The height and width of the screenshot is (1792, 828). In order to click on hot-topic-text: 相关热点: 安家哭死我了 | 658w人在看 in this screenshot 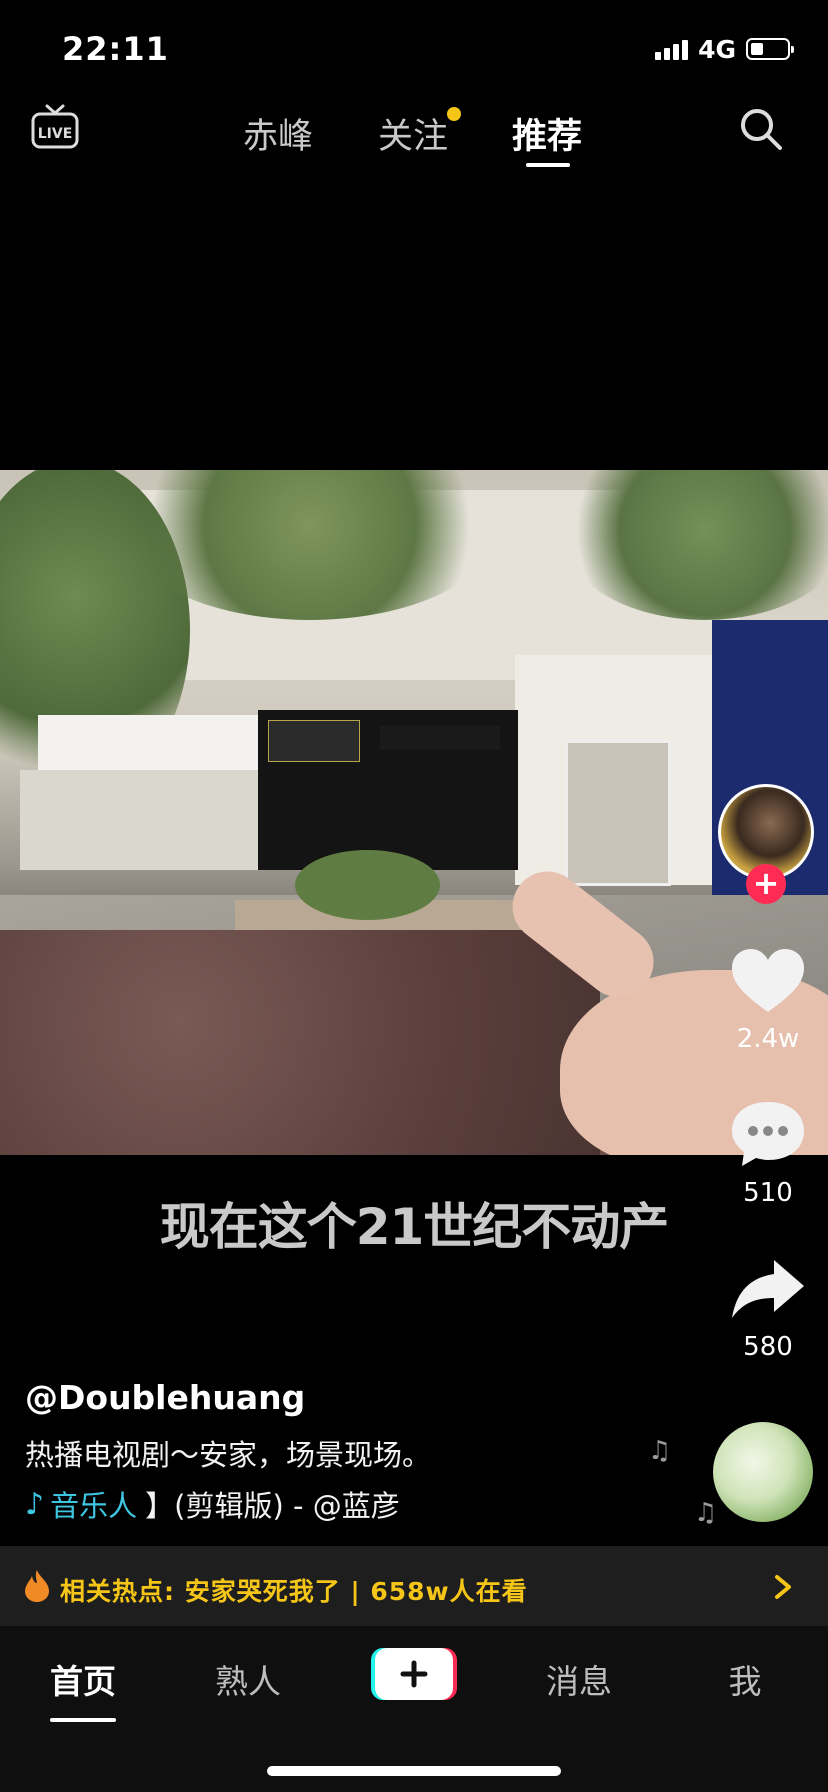, I will do `click(294, 1590)`.